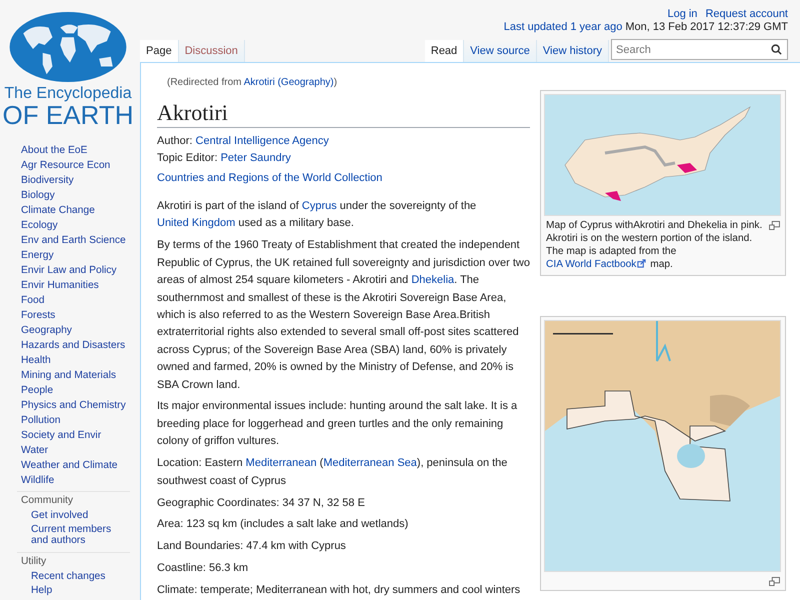 This screenshot has height=600, width=800. I want to click on external-link: CIA World Factbook, so click(591, 264).